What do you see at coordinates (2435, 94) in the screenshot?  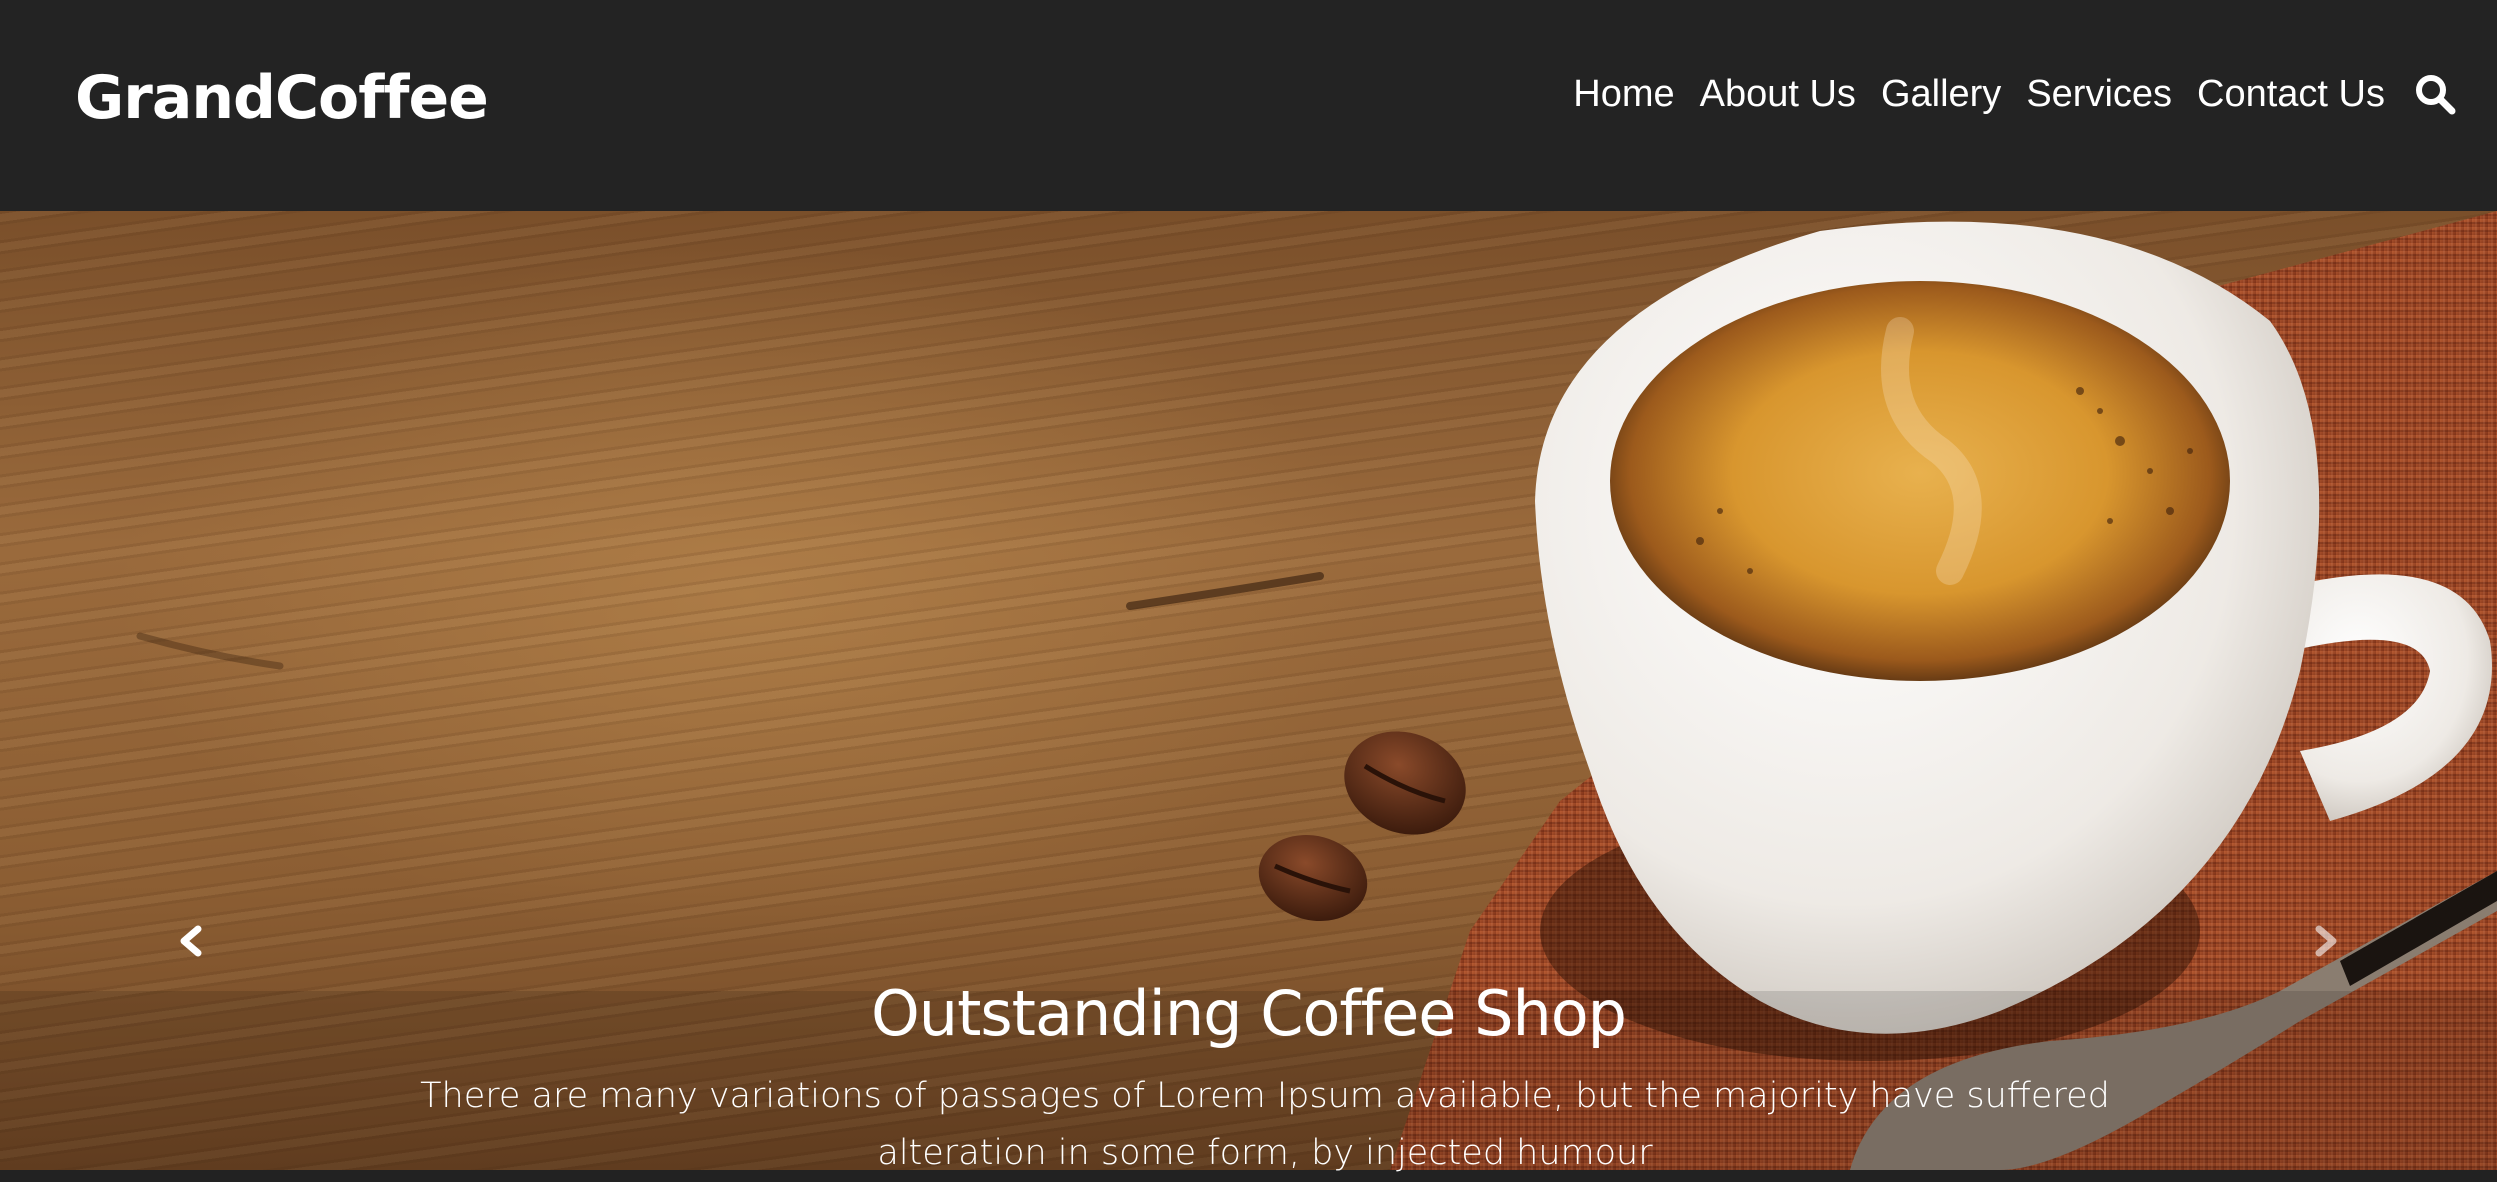 I see `search-icon` at bounding box center [2435, 94].